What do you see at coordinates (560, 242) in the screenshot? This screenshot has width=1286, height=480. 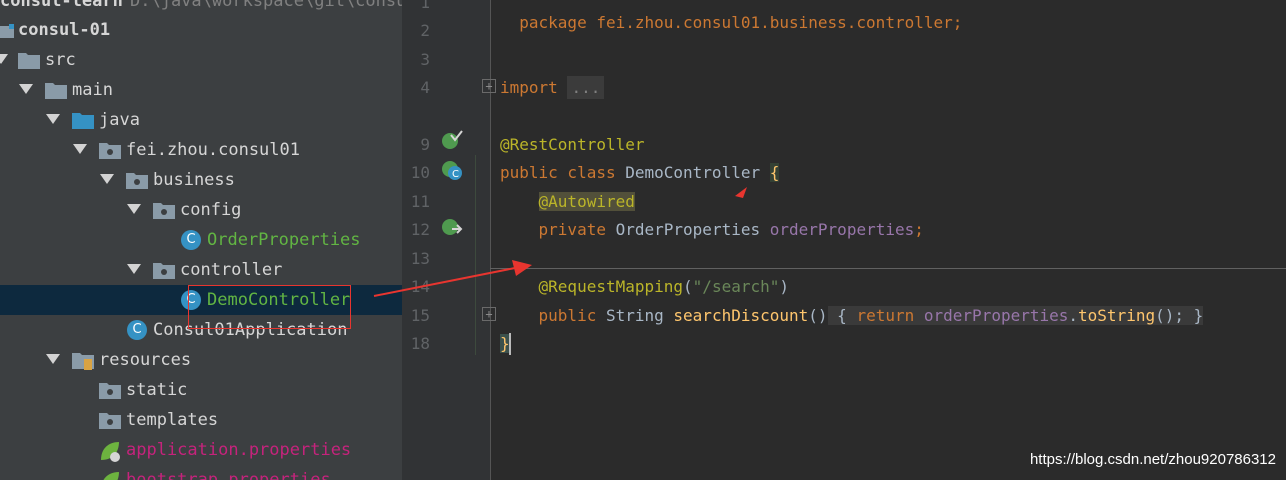 I see `annotation-arrow` at bounding box center [560, 242].